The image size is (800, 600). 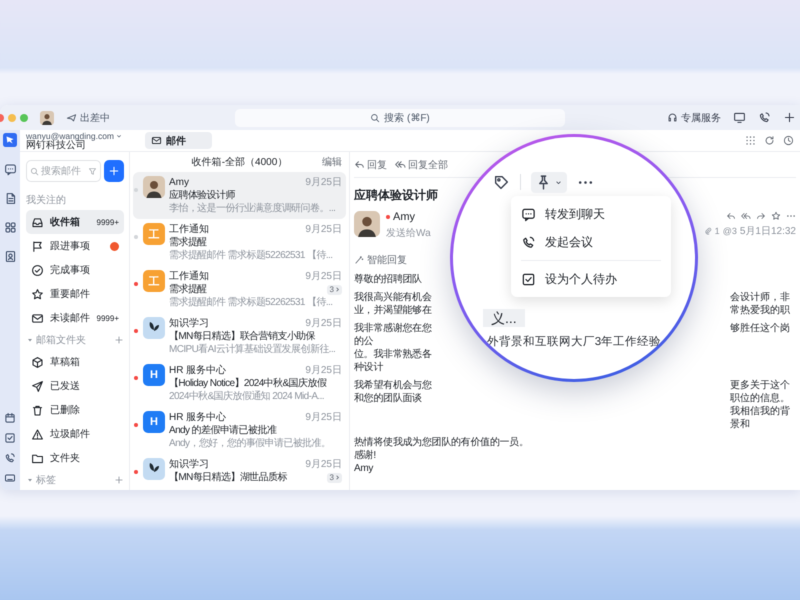 What do you see at coordinates (501, 182) in the screenshot?
I see `tag-icon` at bounding box center [501, 182].